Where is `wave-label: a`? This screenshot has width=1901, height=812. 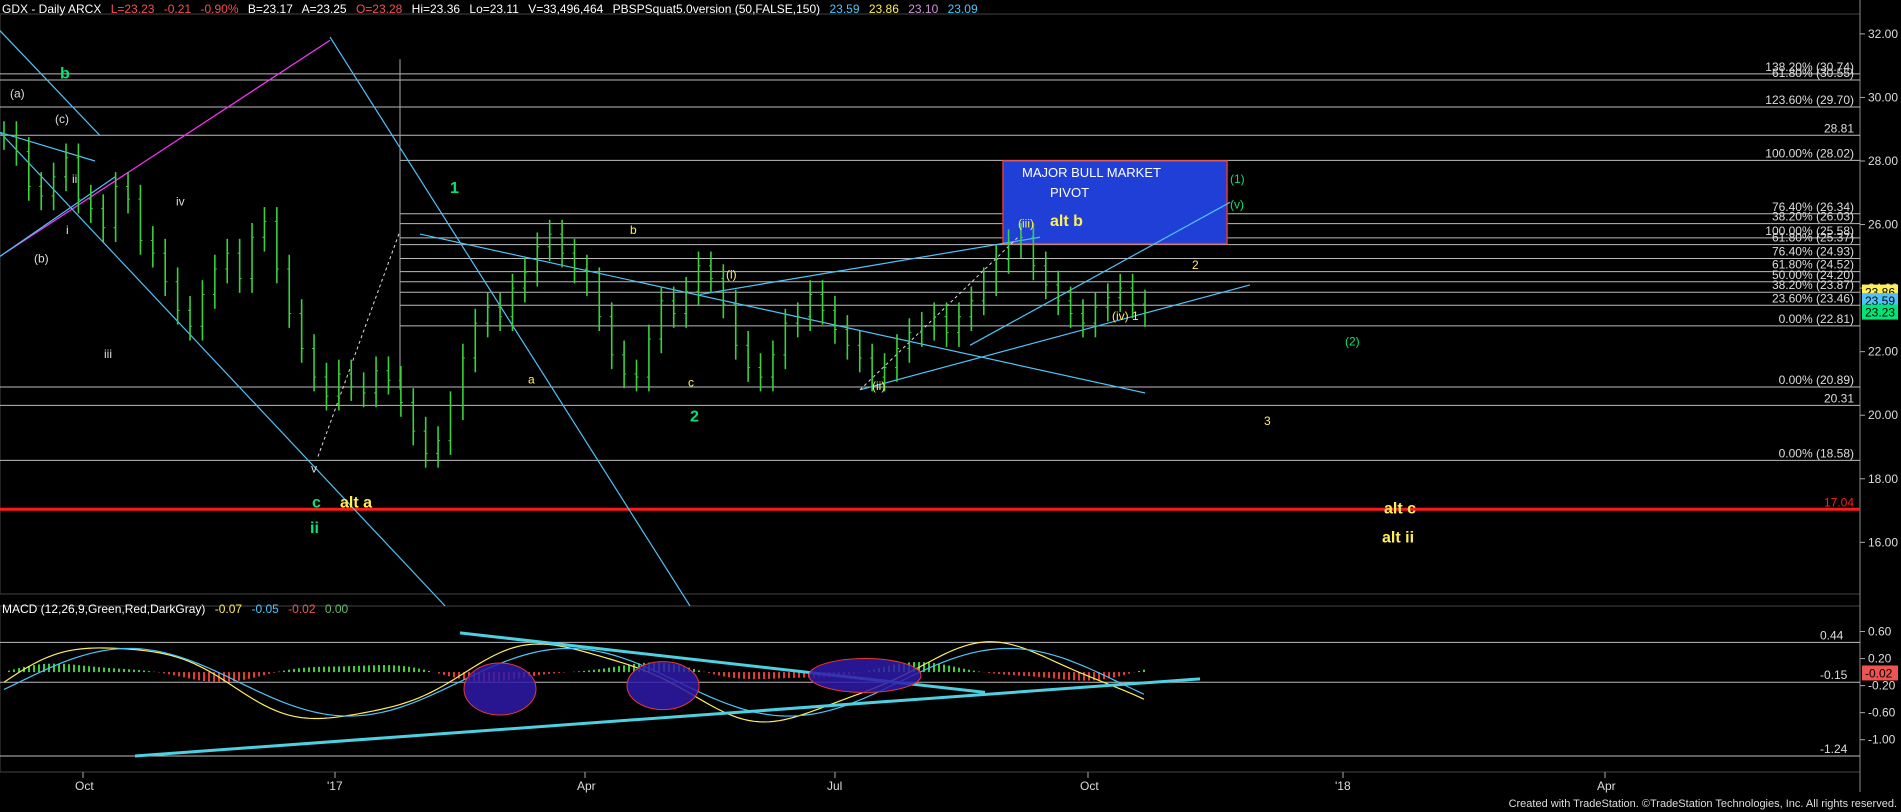 wave-label: a is located at coordinates (531, 379).